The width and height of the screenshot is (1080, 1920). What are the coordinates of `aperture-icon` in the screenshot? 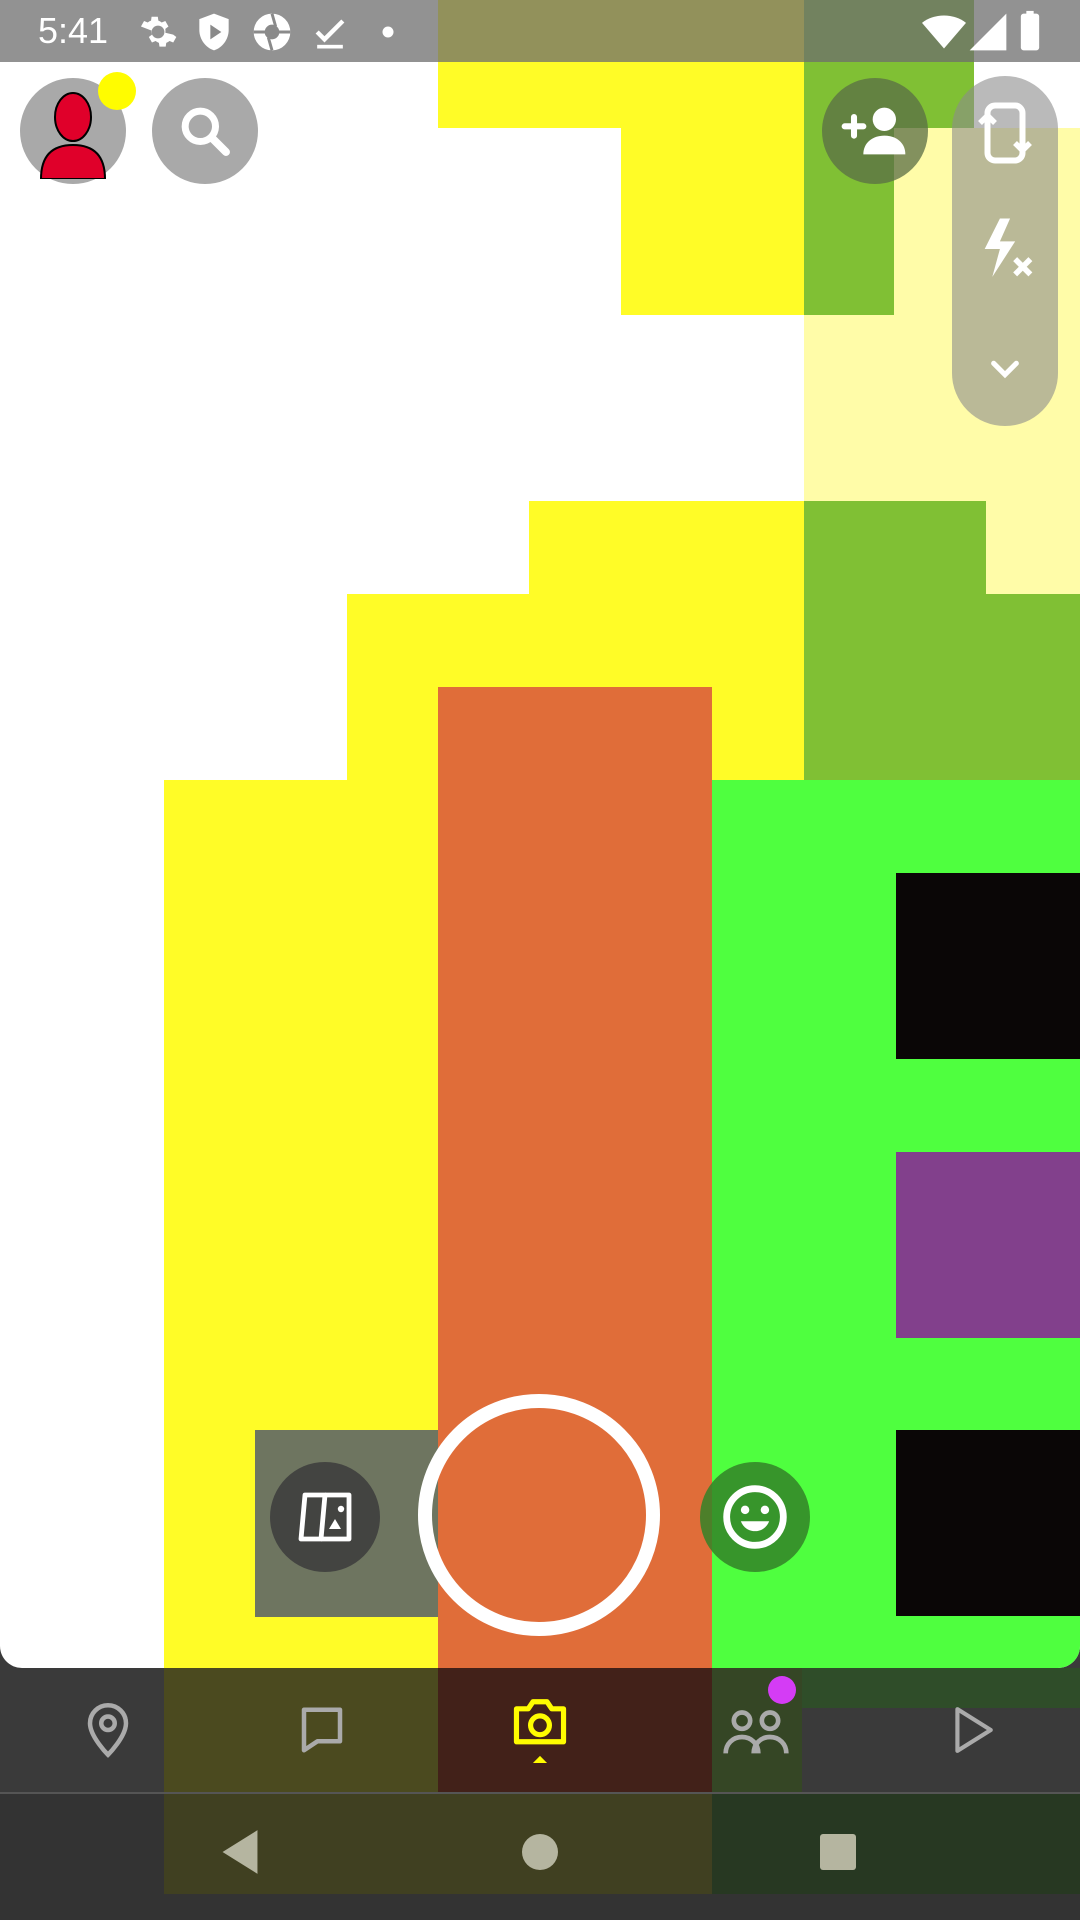 It's located at (272, 32).